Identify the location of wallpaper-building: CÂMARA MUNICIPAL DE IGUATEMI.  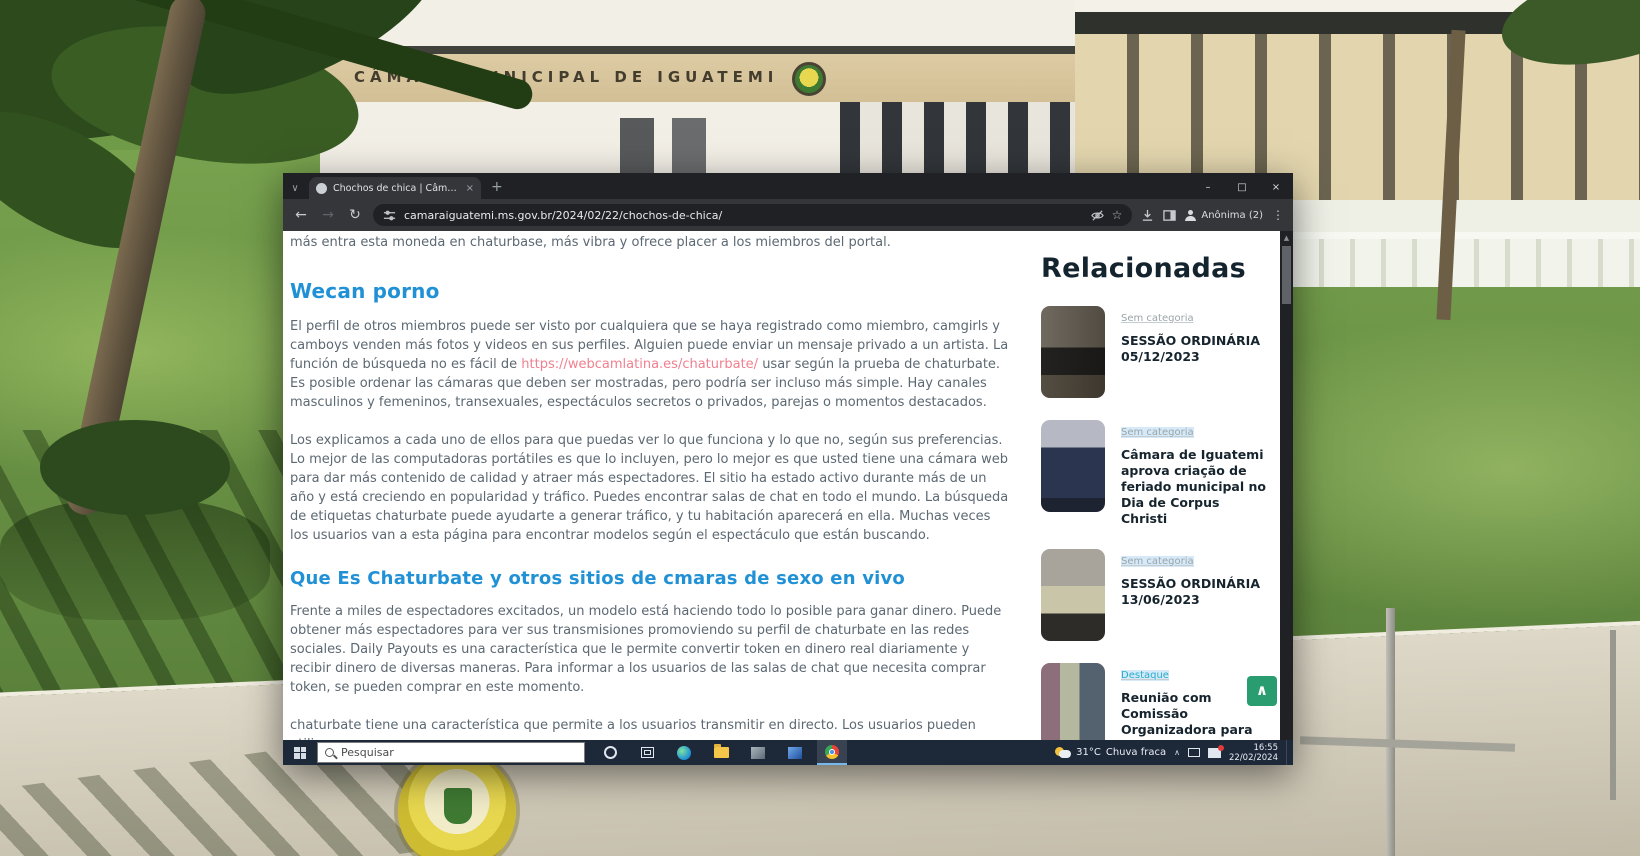
(700, 89).